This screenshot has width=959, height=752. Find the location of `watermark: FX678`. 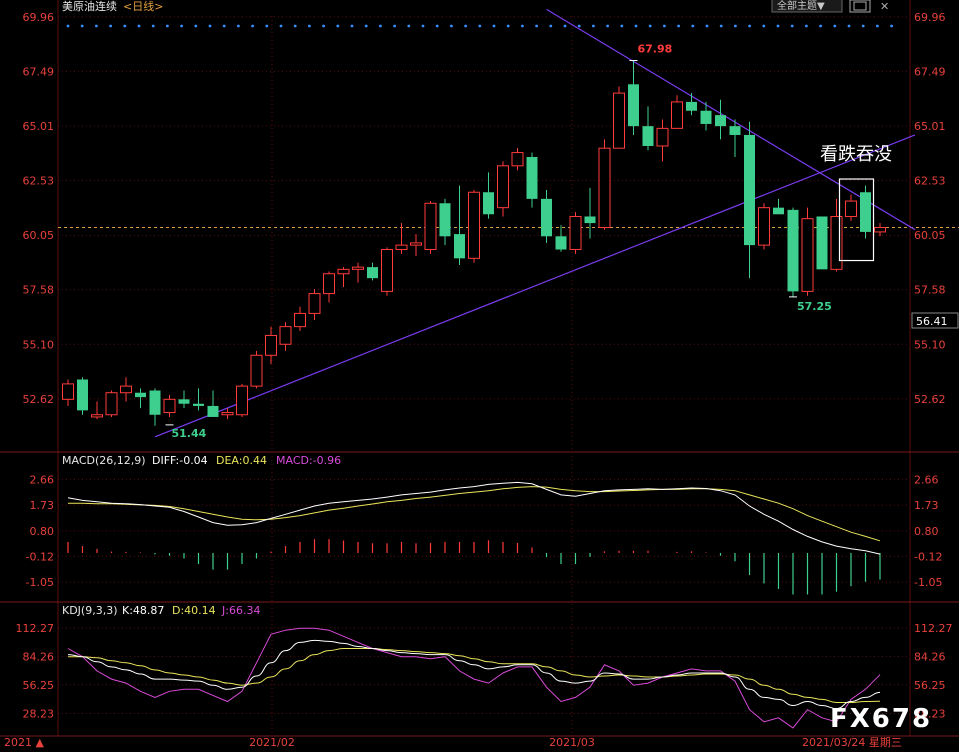

watermark: FX678 is located at coordinates (881, 719).